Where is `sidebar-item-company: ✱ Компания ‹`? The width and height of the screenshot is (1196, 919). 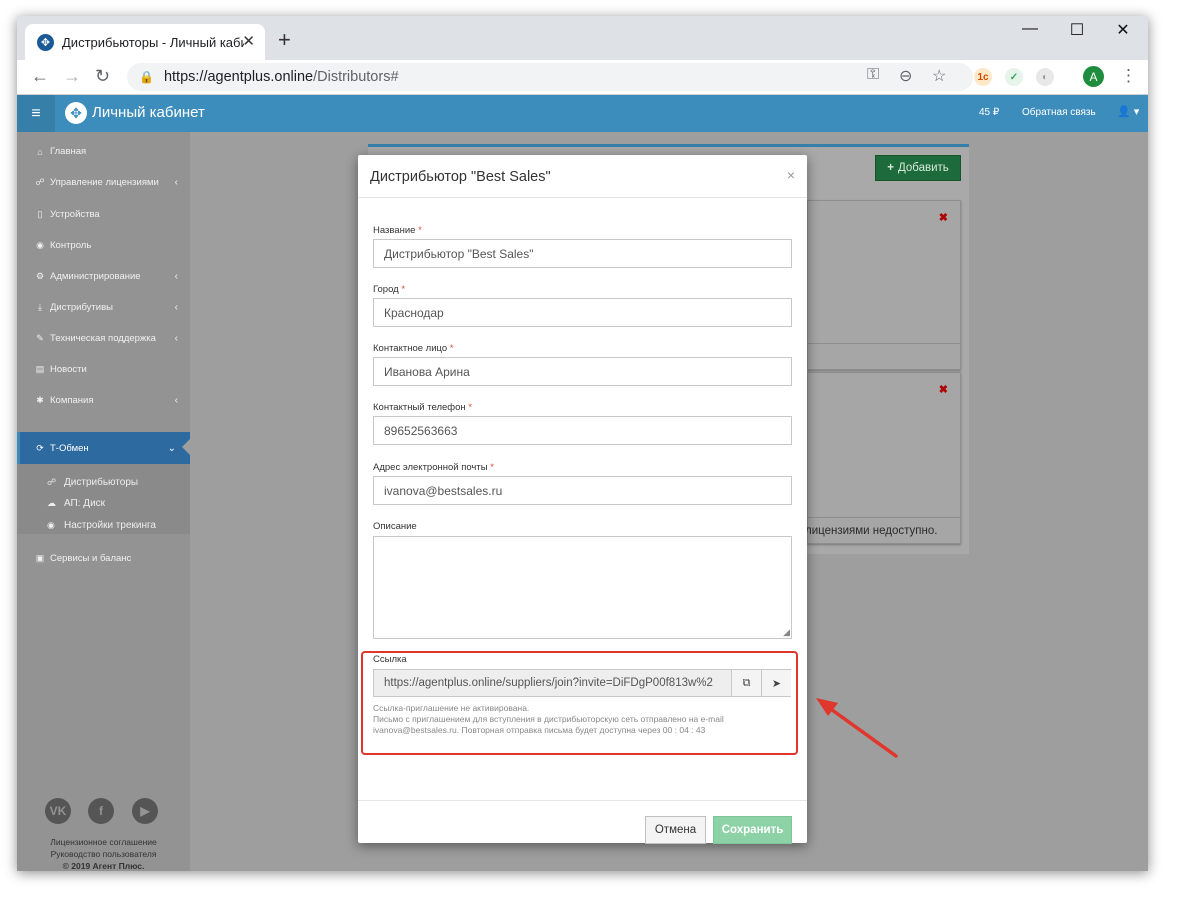
sidebar-item-company: ✱ Компания ‹ is located at coordinates (103, 400).